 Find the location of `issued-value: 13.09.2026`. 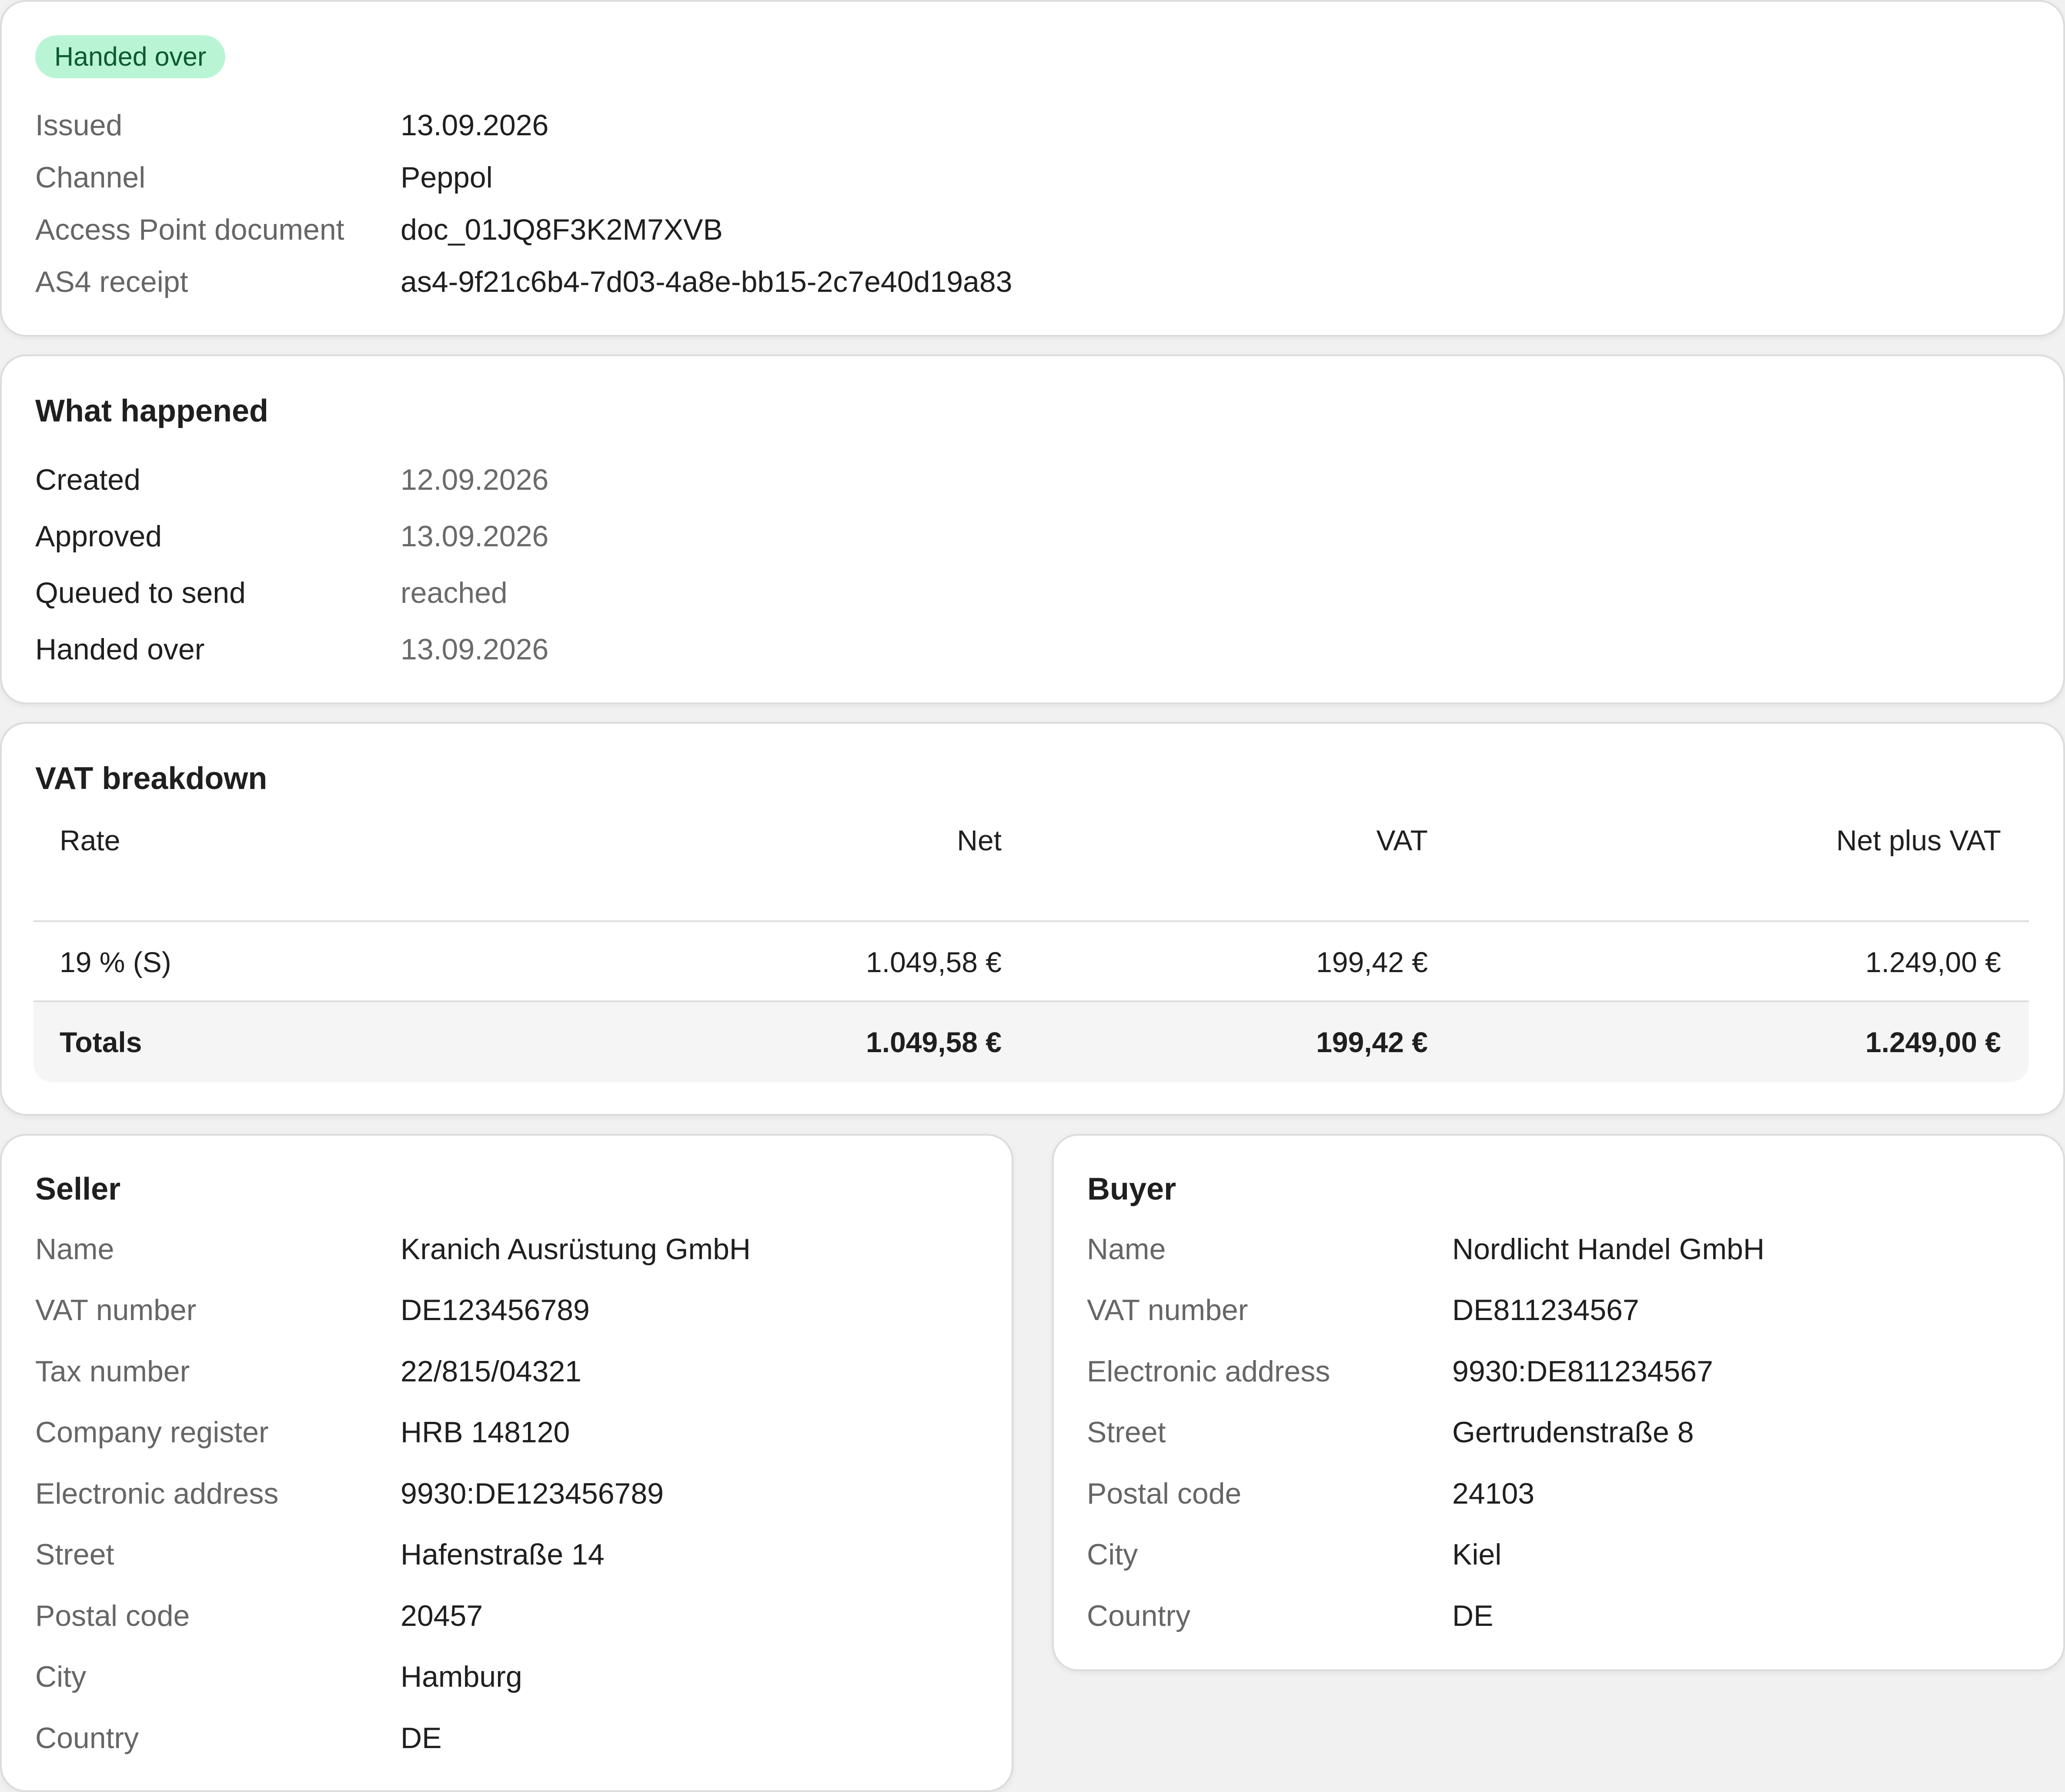

issued-value: 13.09.2026 is located at coordinates (475, 125).